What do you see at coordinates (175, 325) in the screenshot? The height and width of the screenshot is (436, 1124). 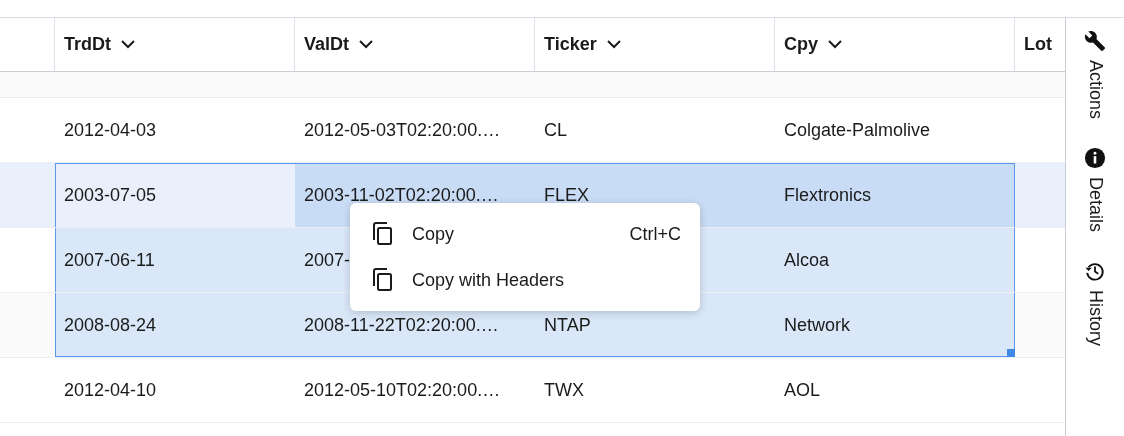 I see `table-cell: 2008-08-24` at bounding box center [175, 325].